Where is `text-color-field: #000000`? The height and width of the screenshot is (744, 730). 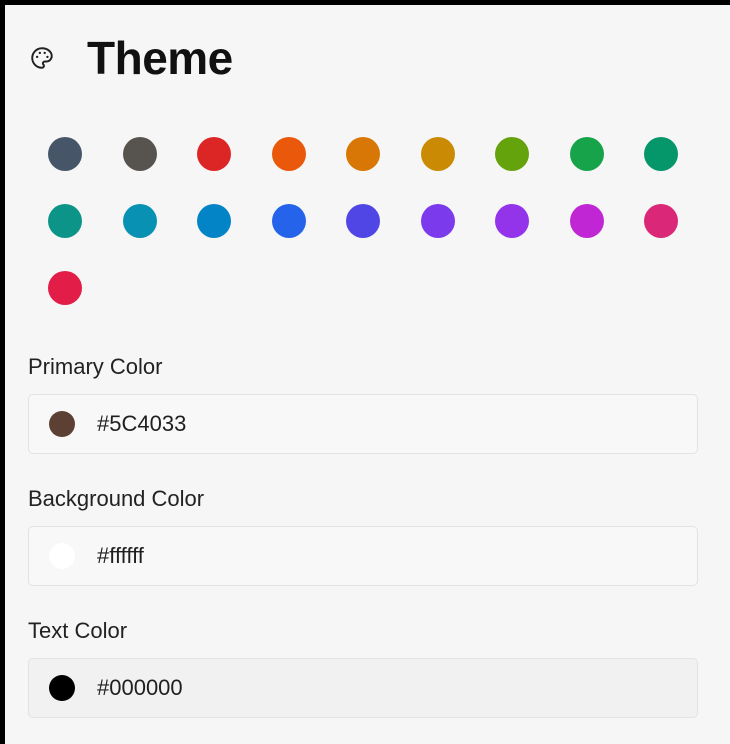 text-color-field: #000000 is located at coordinates (363, 688).